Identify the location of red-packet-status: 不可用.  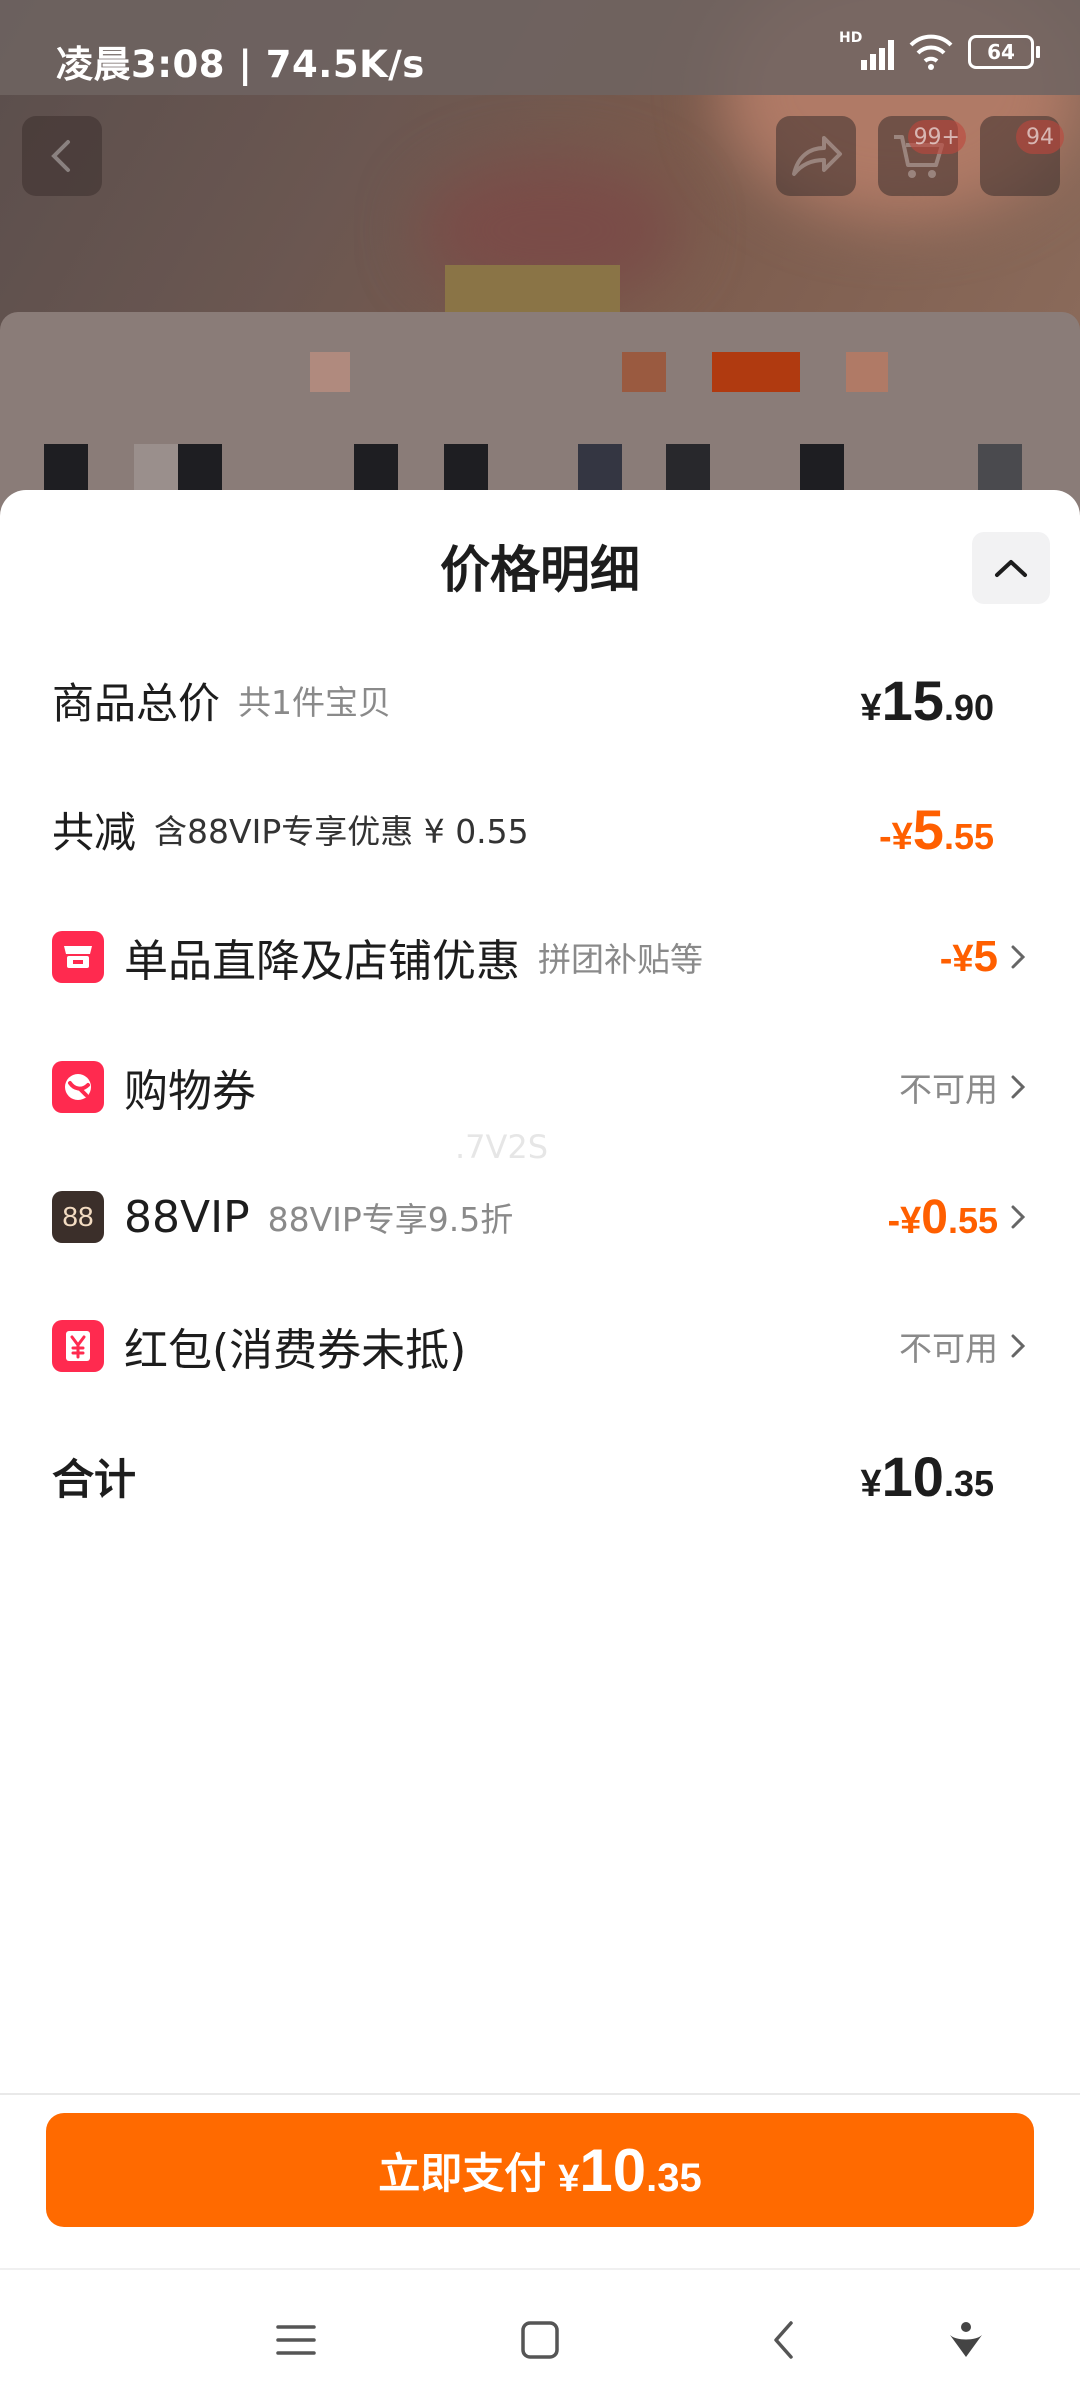
(948, 1348).